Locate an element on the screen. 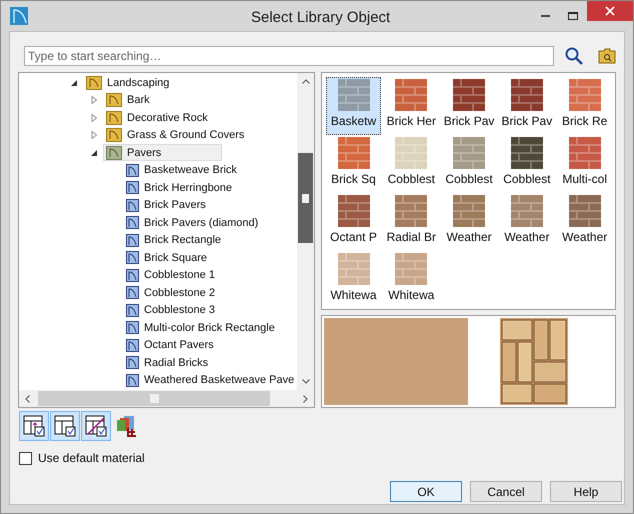  tree-item: Radial Bricks is located at coordinates (167, 363).